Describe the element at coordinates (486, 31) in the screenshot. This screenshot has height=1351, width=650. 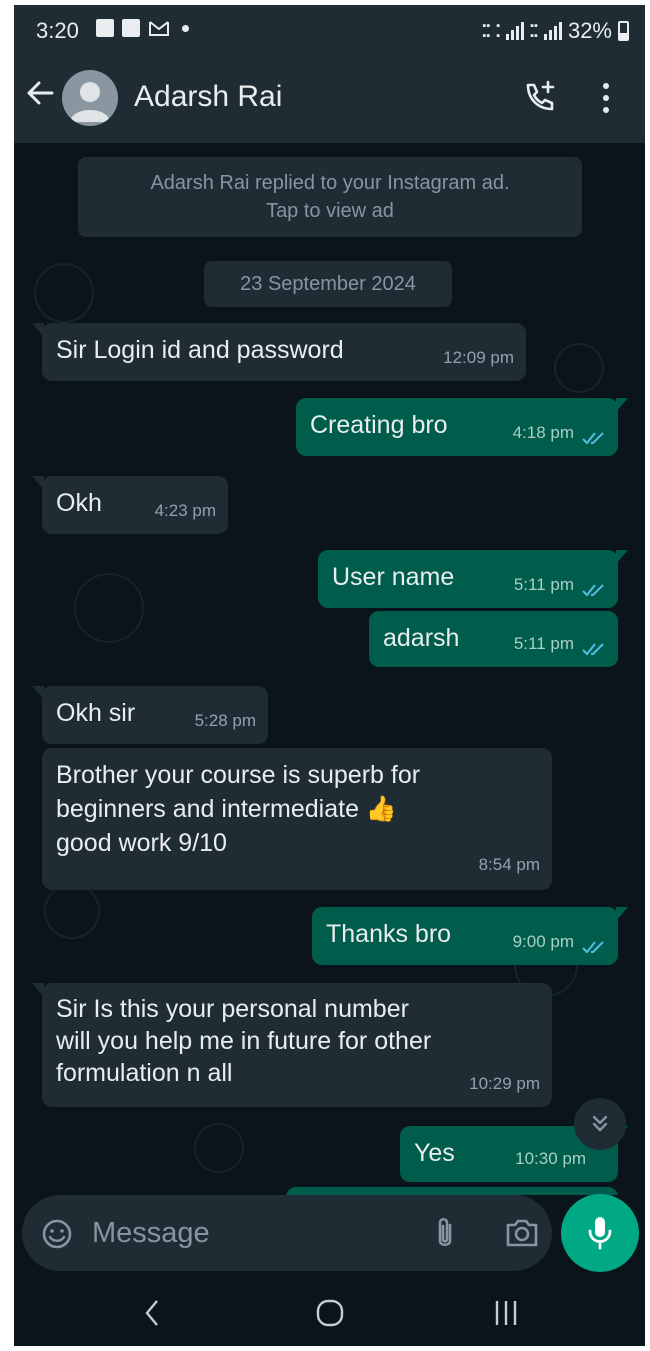
I see `volte-icon: ▪▪ ▪▪` at that location.